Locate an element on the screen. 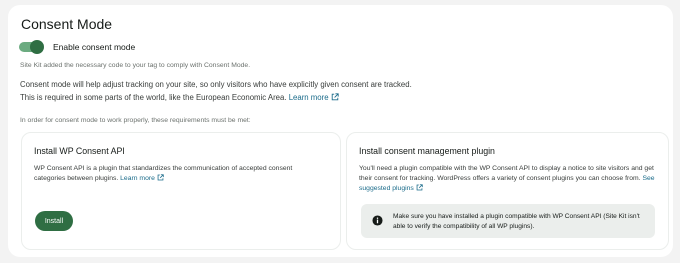  api-learn-more-link: Learn more is located at coordinates (142, 178).